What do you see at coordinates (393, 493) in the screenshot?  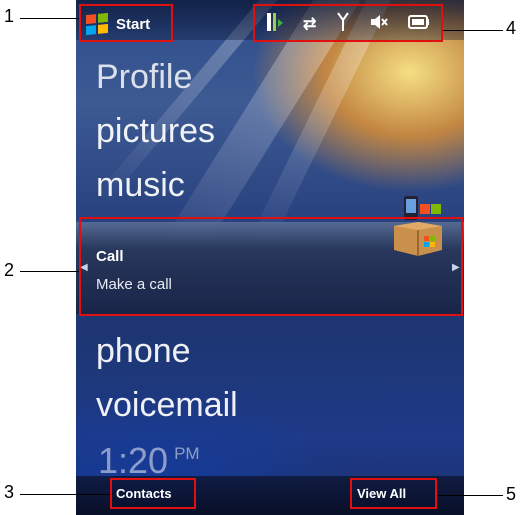 I see `highlight-box-view-all` at bounding box center [393, 493].